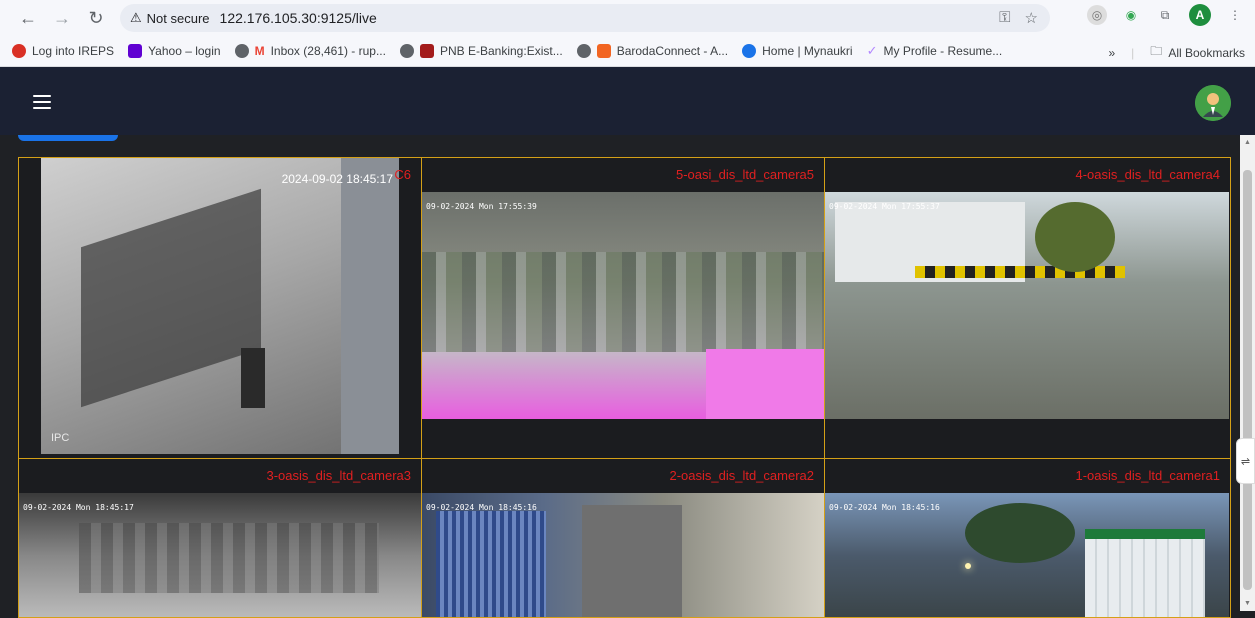 This screenshot has width=1255, height=618. What do you see at coordinates (968, 566) in the screenshot?
I see `lamp-light` at bounding box center [968, 566].